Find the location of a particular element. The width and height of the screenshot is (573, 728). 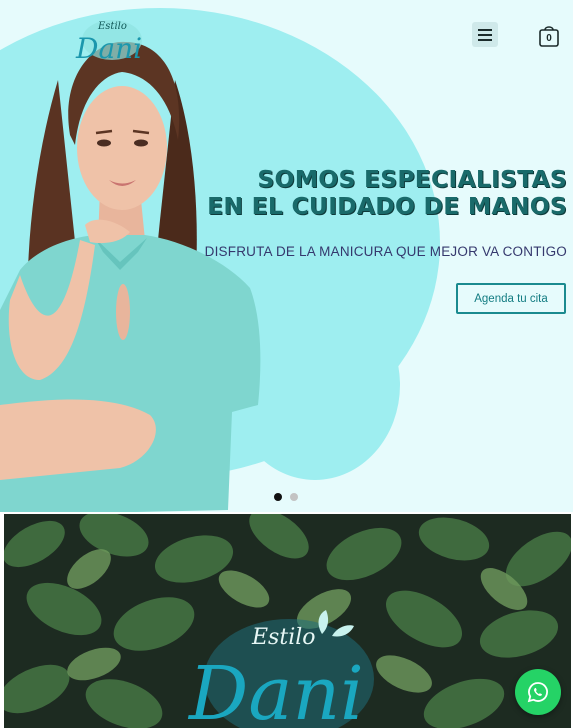

whatsapp-icon is located at coordinates (537, 692).